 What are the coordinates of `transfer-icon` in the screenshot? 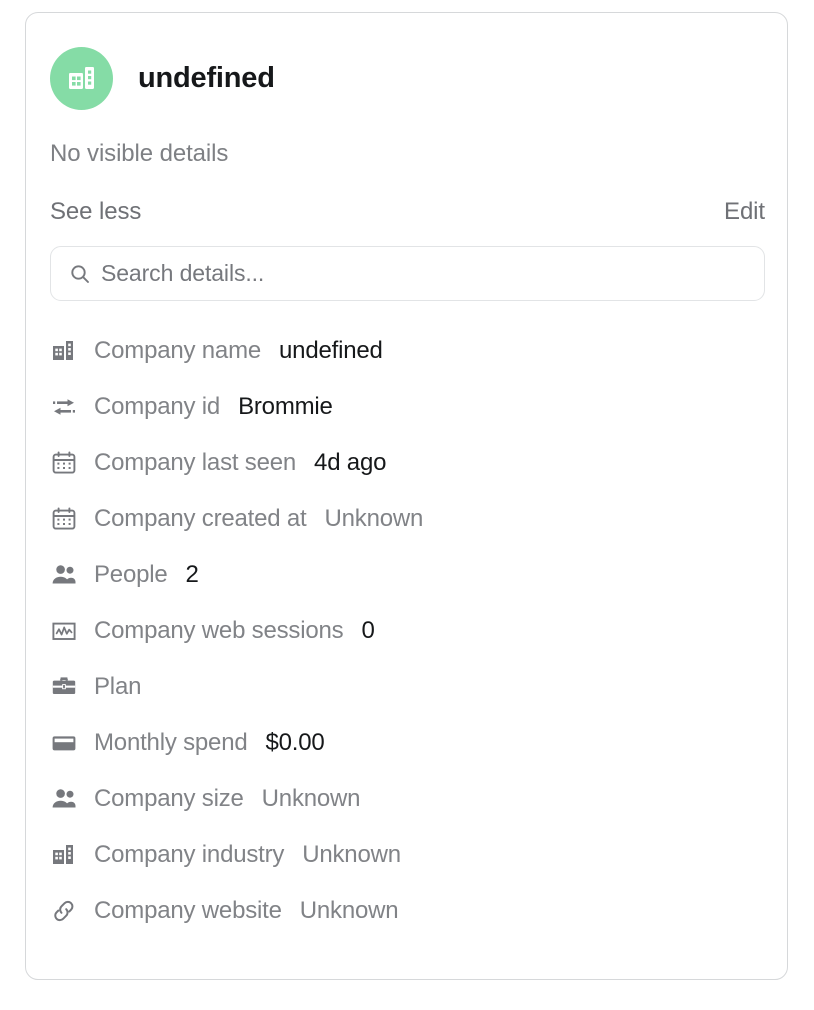 It's located at (64, 407).